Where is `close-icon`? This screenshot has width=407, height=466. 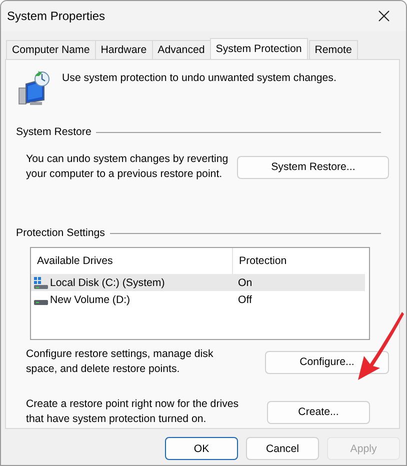
close-icon is located at coordinates (384, 16).